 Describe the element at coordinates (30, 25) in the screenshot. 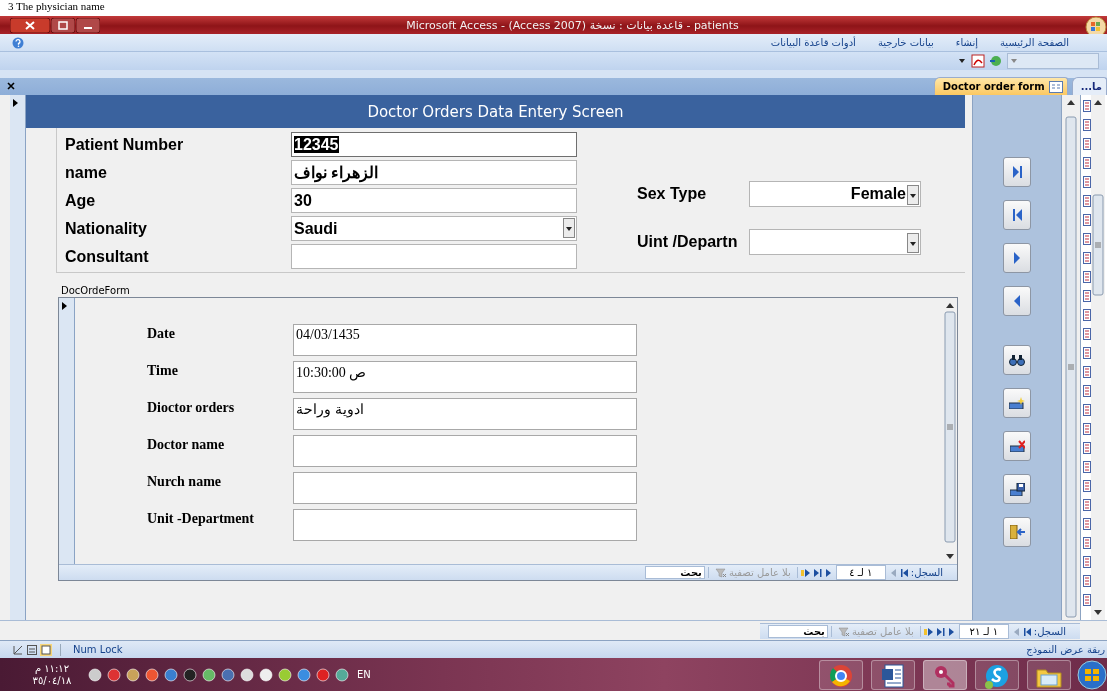

I see `close-button` at that location.